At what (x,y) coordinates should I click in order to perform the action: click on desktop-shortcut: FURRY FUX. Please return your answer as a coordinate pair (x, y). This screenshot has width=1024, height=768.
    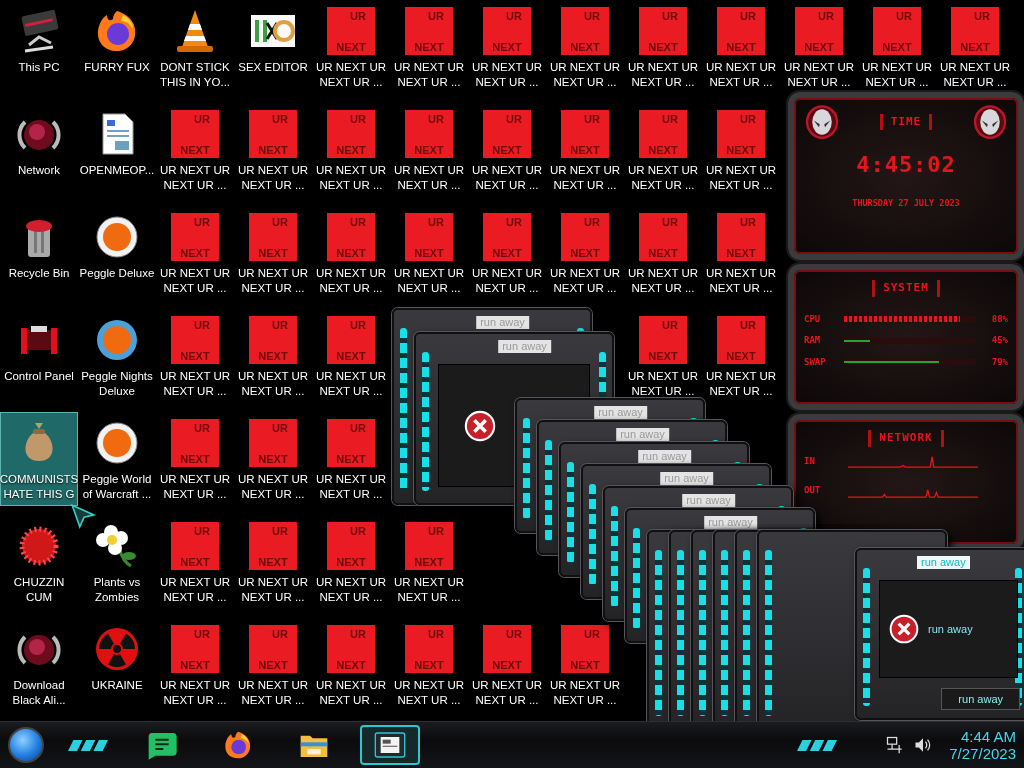
    Looking at the image, I should click on (117, 39).